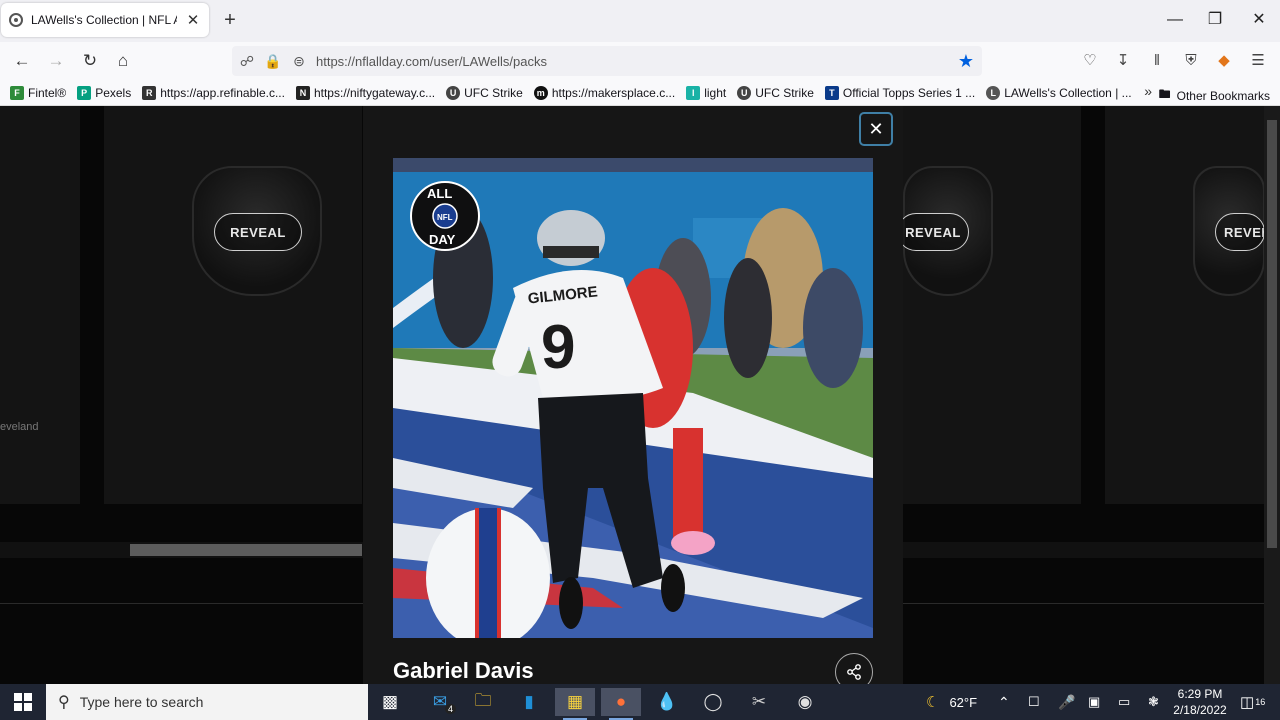 The height and width of the screenshot is (720, 1280). I want to click on paint-drop-icon: 💧, so click(667, 702).